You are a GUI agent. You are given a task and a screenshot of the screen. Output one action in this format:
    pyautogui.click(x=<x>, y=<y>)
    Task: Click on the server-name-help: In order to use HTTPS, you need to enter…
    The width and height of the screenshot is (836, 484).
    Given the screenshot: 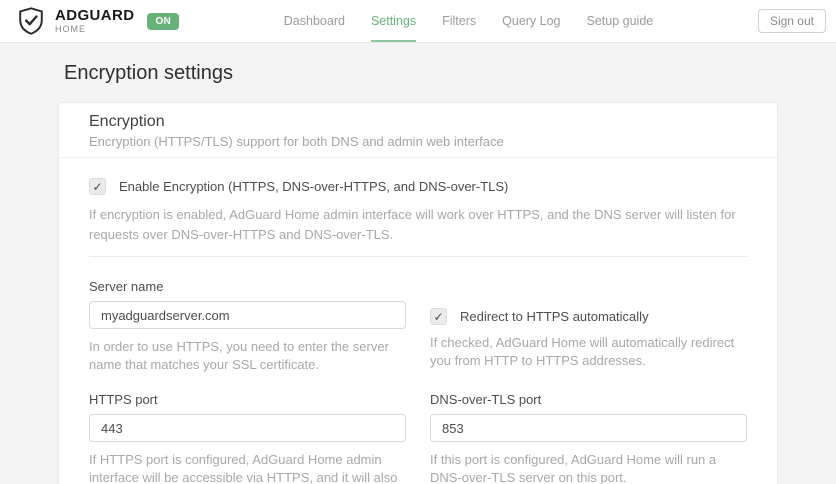 What is the action you would take?
    pyautogui.click(x=239, y=355)
    